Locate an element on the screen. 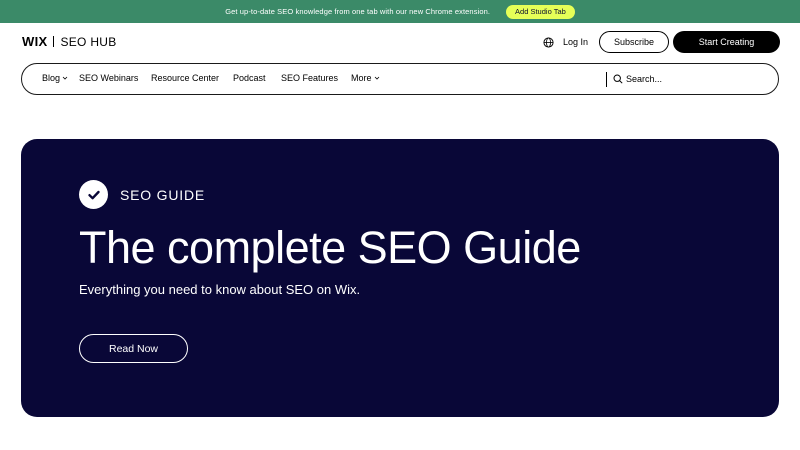 Image resolution: width=800 pixels, height=450 pixels. nav-item-label: Blog is located at coordinates (51, 78).